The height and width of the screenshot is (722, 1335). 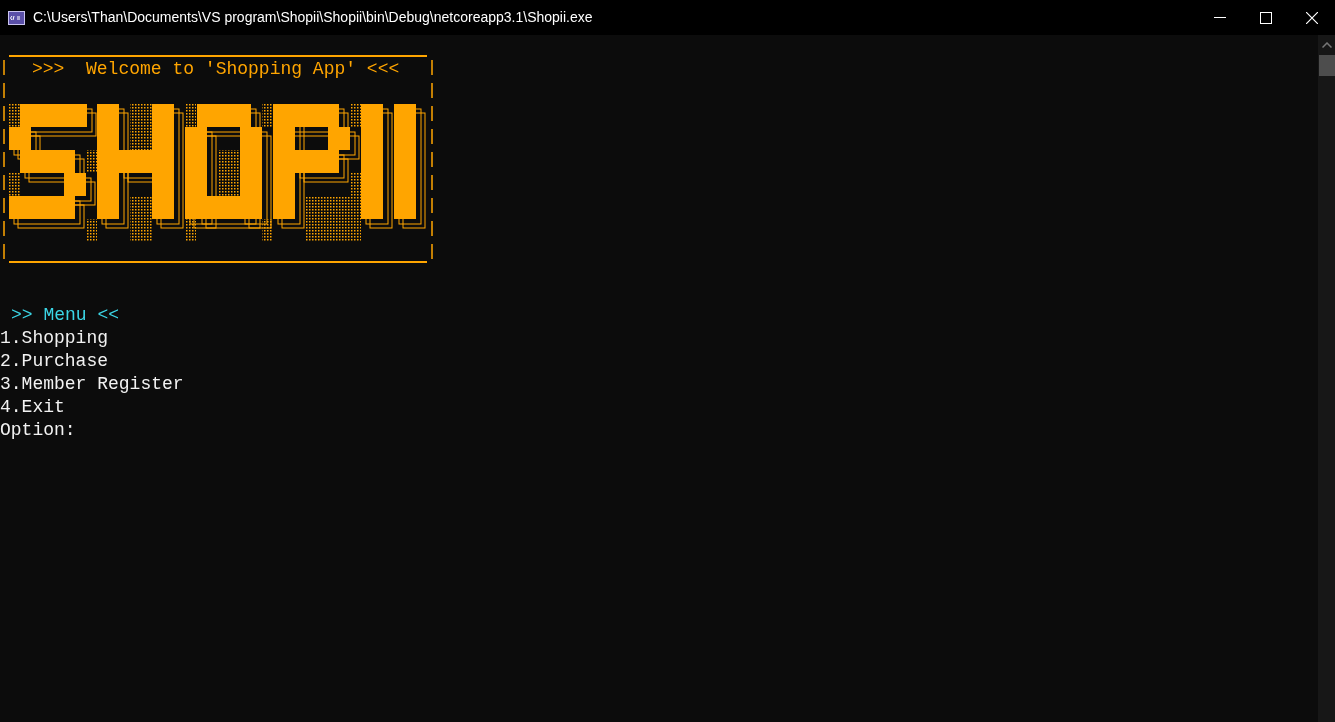 I want to click on banner-heading: >>> Welcome to 'Shopping App' <<<, so click(x=216, y=69).